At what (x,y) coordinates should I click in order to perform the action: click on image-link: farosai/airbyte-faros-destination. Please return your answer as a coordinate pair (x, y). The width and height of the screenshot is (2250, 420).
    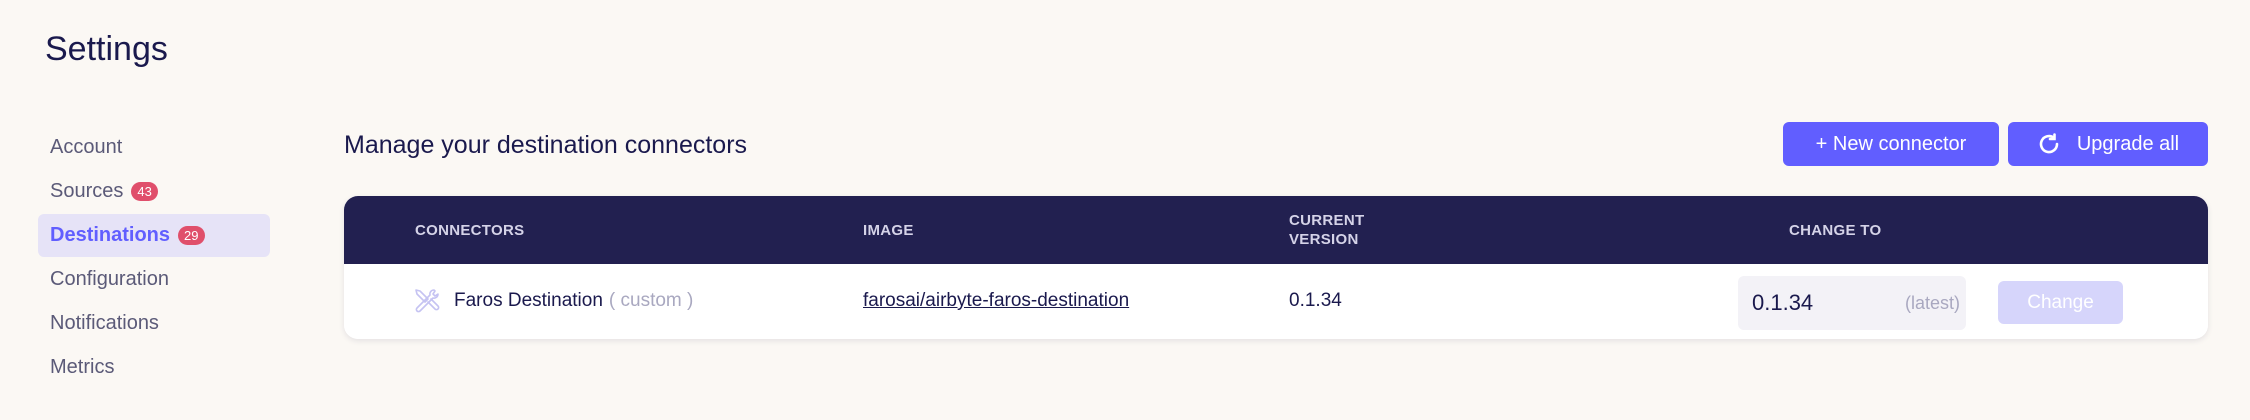
    Looking at the image, I should click on (996, 301).